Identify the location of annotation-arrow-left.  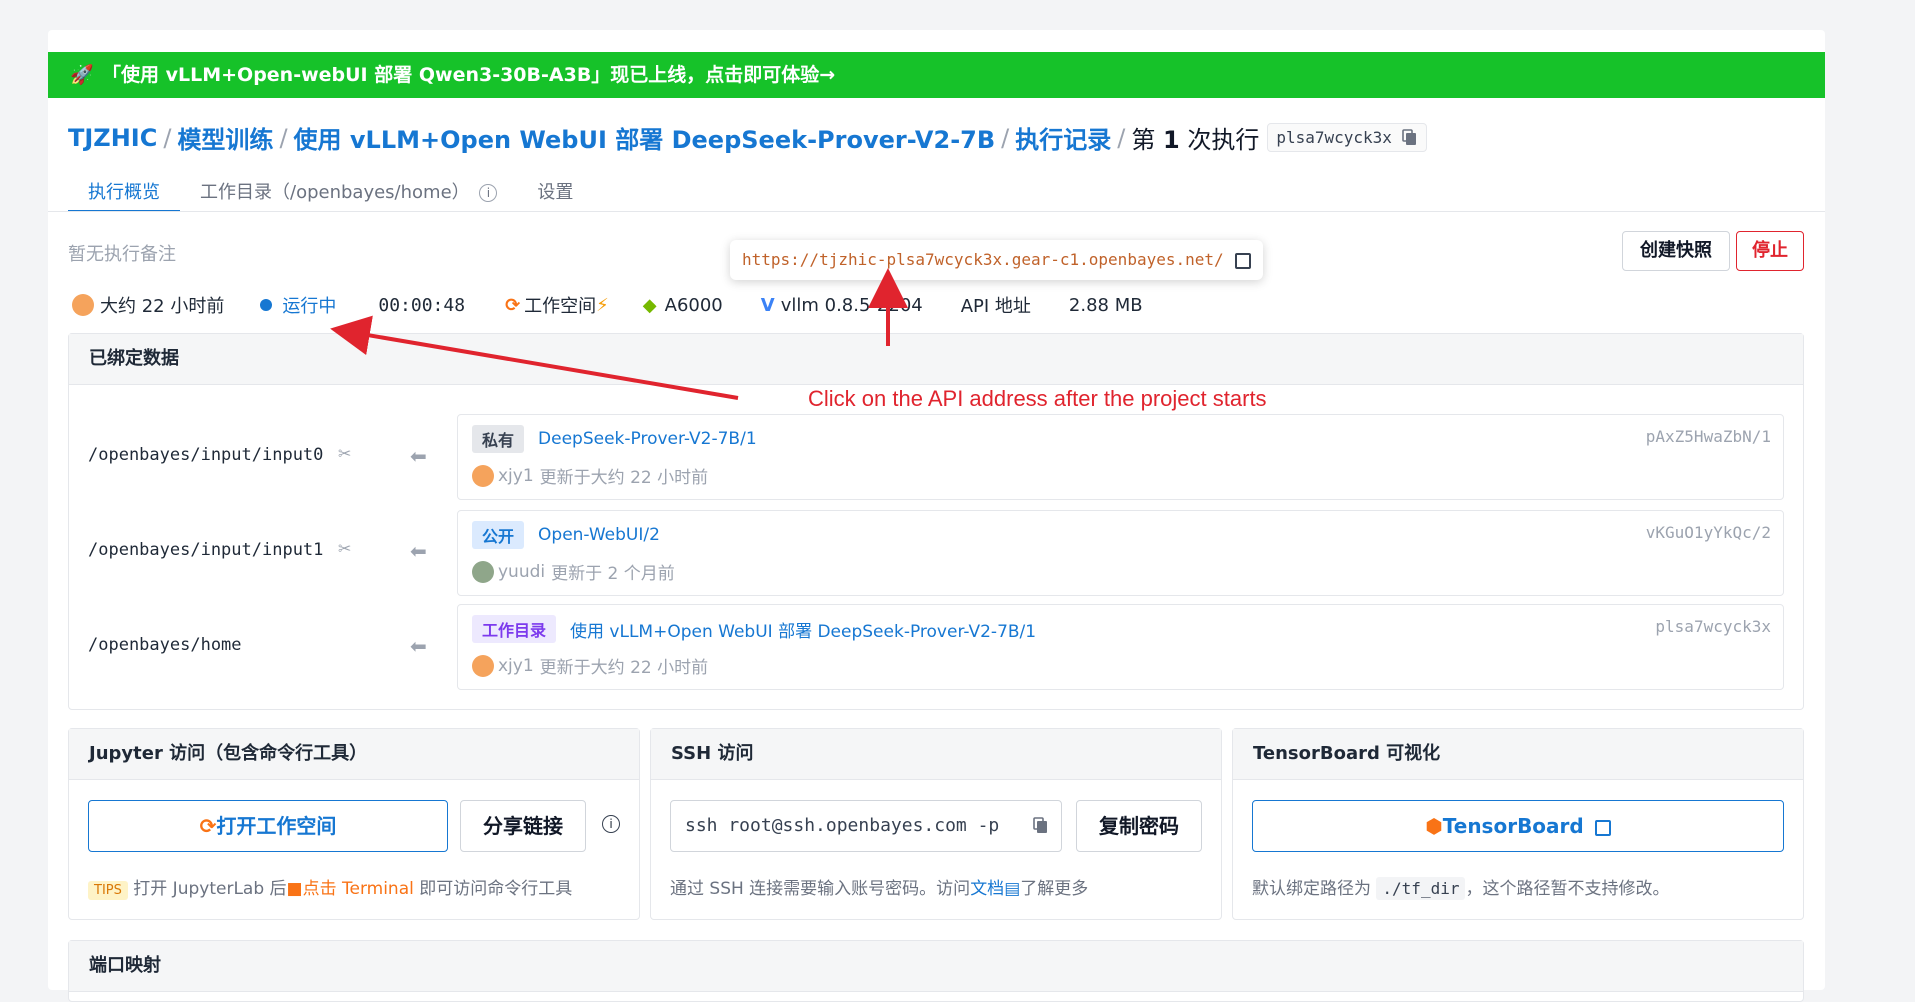
(534, 357).